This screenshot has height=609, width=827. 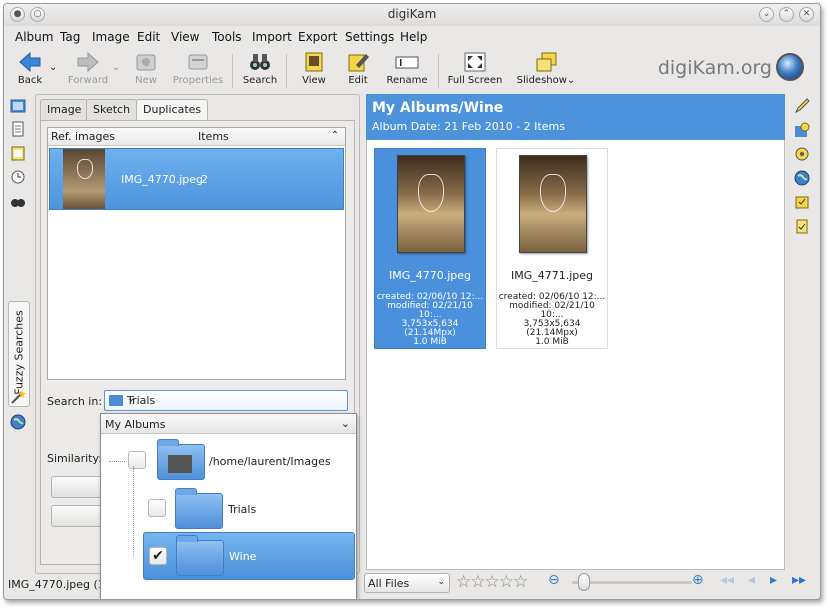 I want to click on app-menu-icon: ●, so click(x=17, y=14).